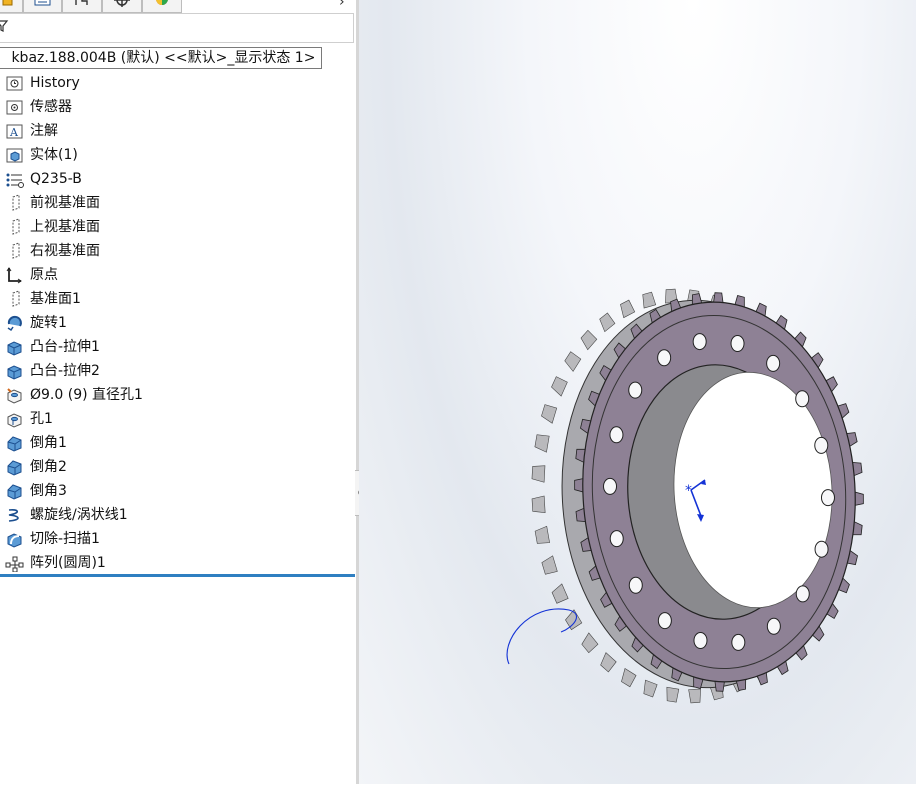 This screenshot has width=916, height=788. Describe the element at coordinates (177, 575) in the screenshot. I see `rollback-bar` at that location.